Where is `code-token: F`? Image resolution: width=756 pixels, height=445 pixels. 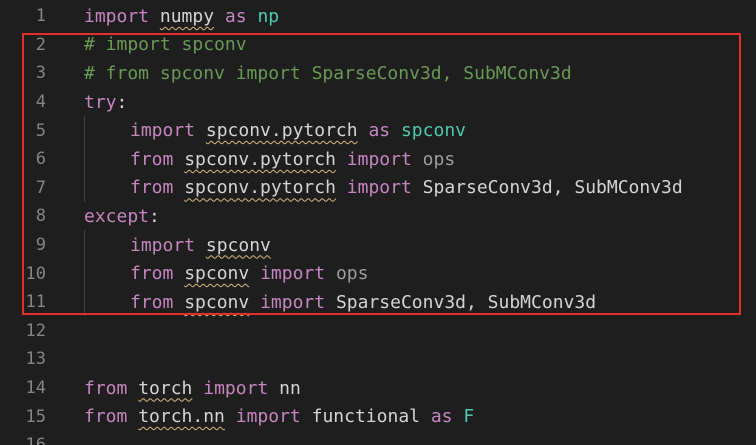
code-token: F is located at coordinates (469, 417).